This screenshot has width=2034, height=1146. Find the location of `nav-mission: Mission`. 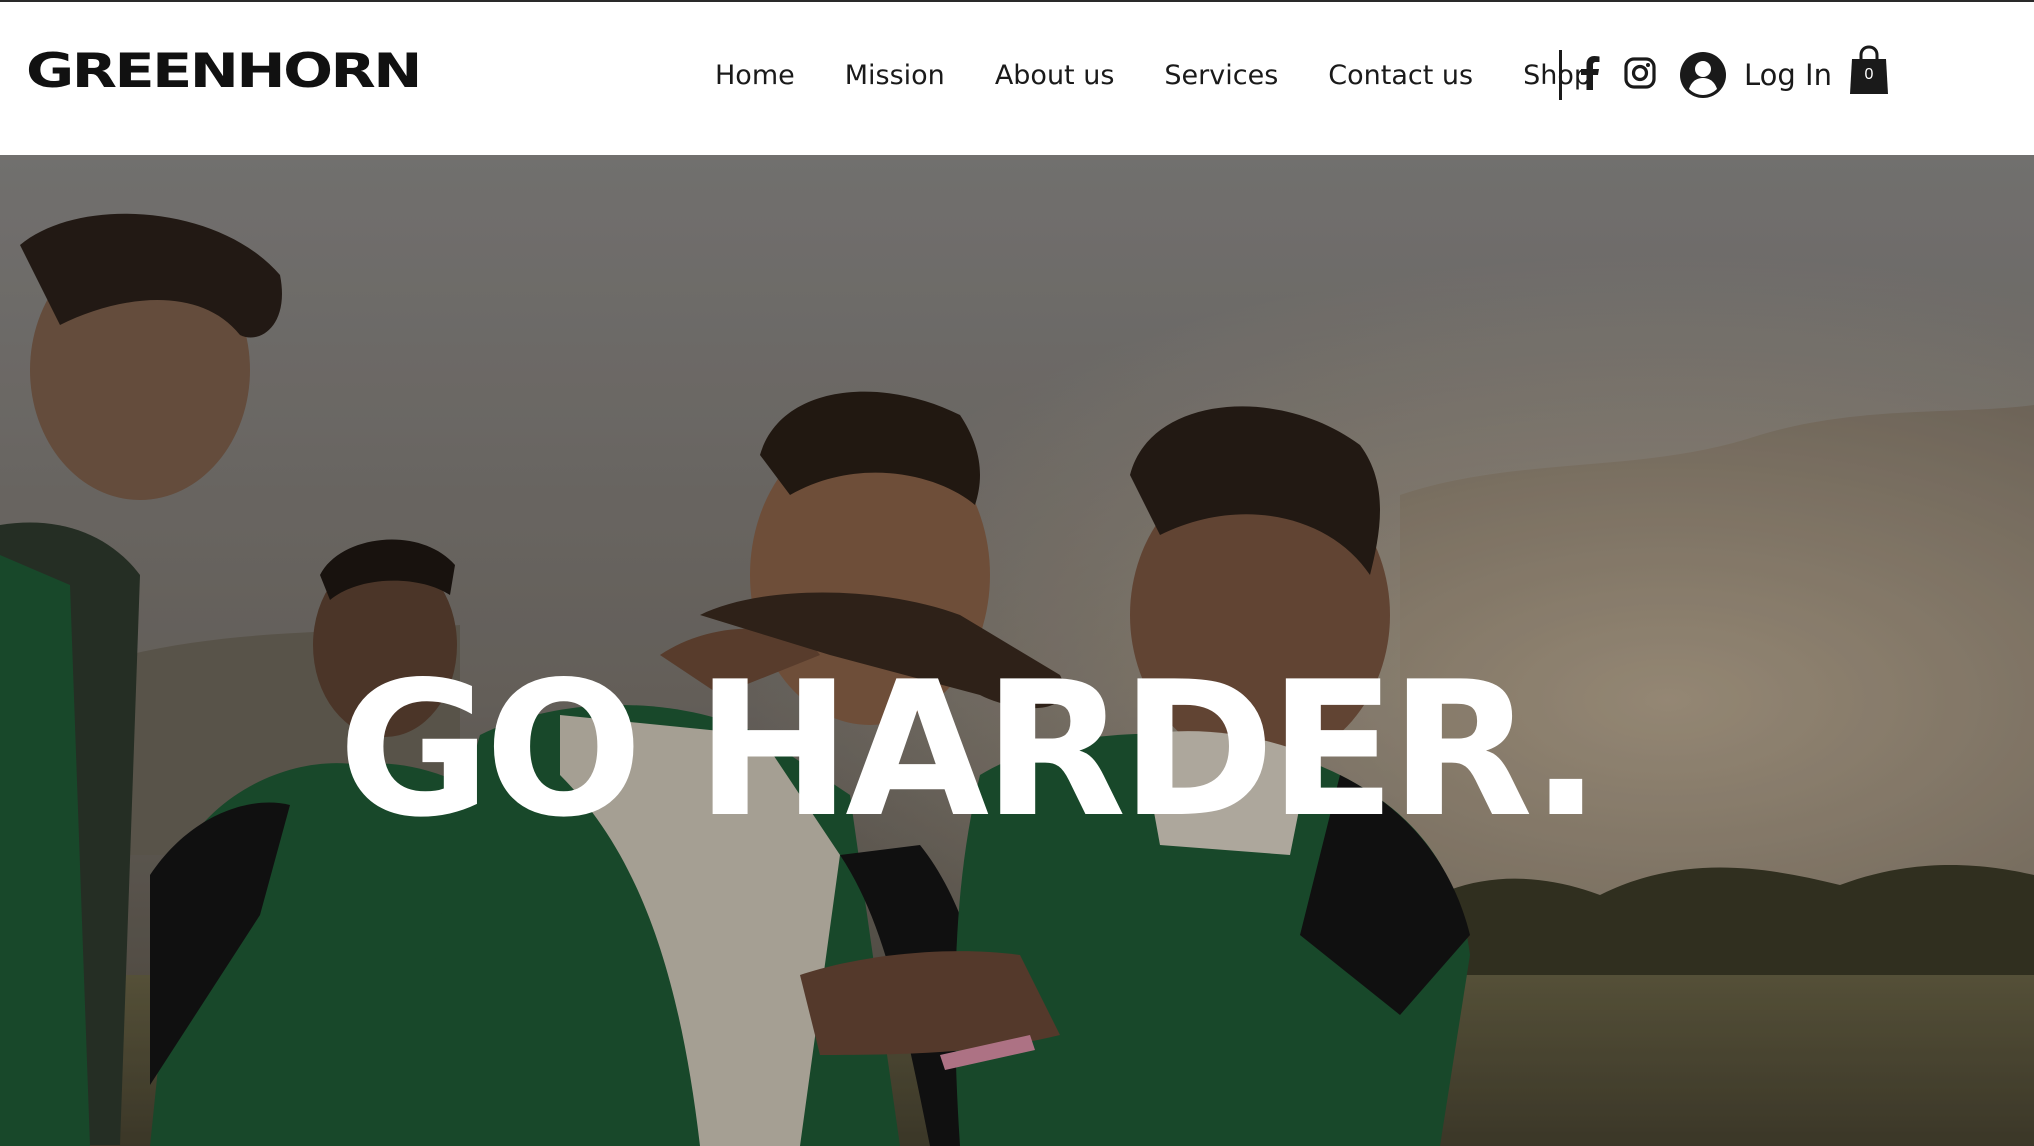

nav-mission: Mission is located at coordinates (895, 75).